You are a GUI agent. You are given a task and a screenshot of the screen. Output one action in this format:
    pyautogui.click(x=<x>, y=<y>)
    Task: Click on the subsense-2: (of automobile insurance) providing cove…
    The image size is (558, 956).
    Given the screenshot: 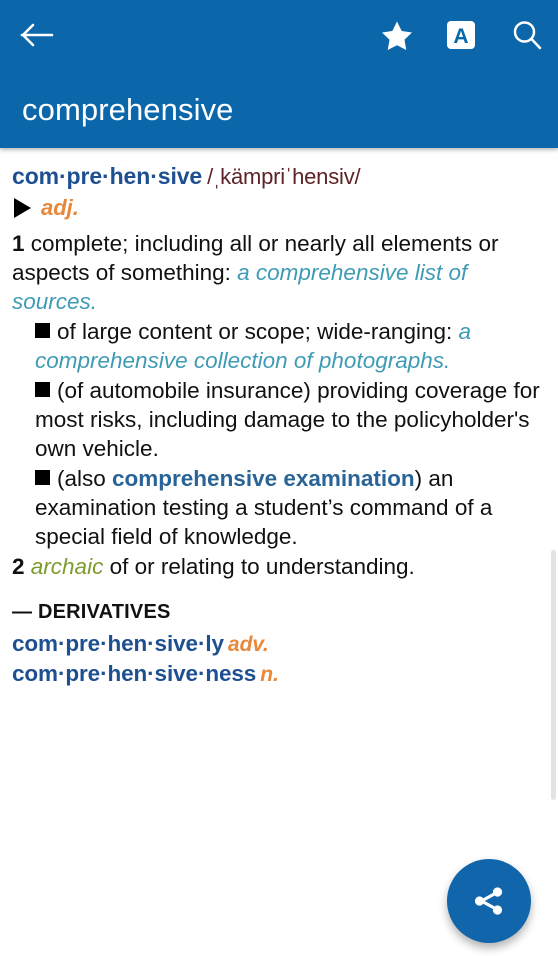 What is the action you would take?
    pyautogui.click(x=278, y=419)
    